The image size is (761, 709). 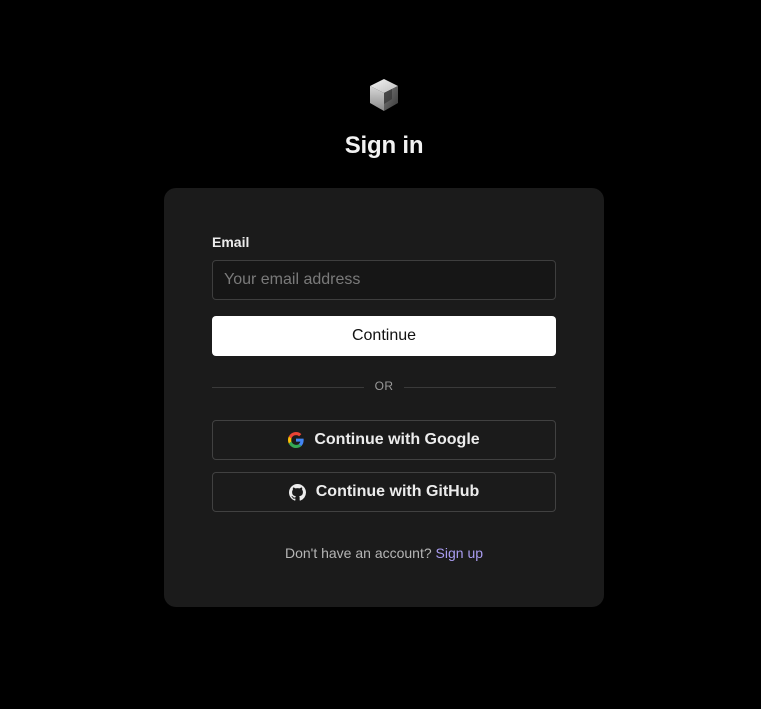 What do you see at coordinates (397, 439) in the screenshot?
I see `google-button-label: Continue with Google` at bounding box center [397, 439].